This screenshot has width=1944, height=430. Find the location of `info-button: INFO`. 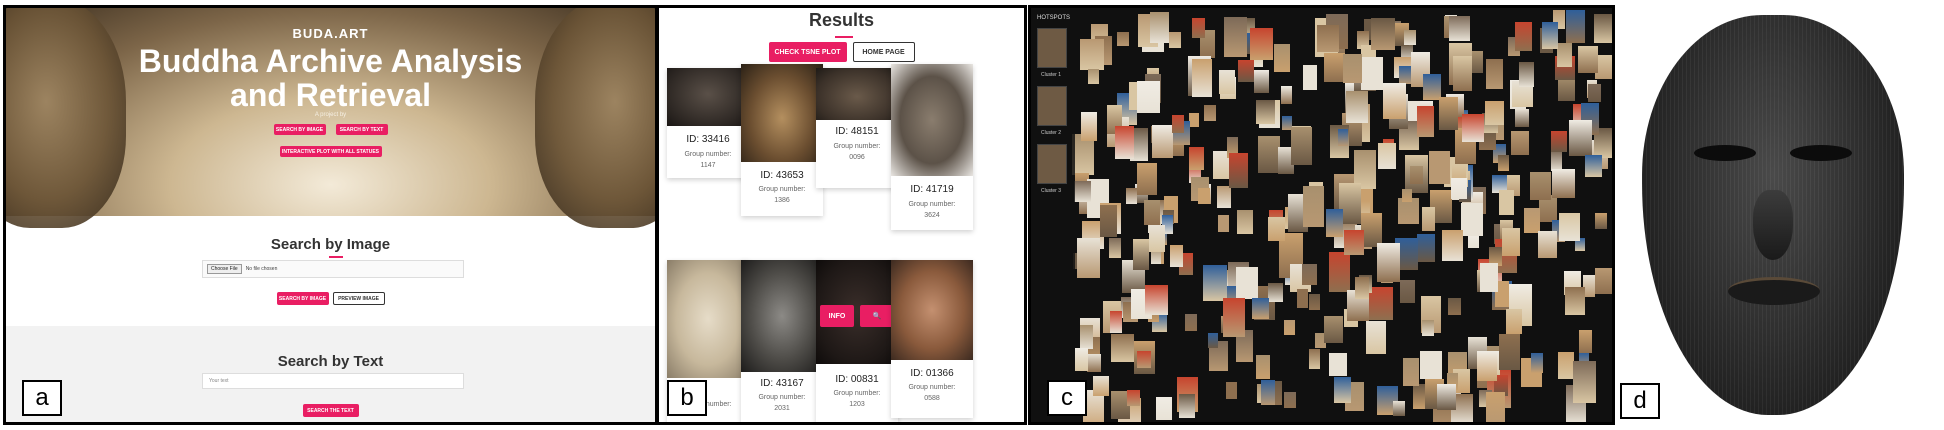

info-button: INFO is located at coordinates (837, 316).